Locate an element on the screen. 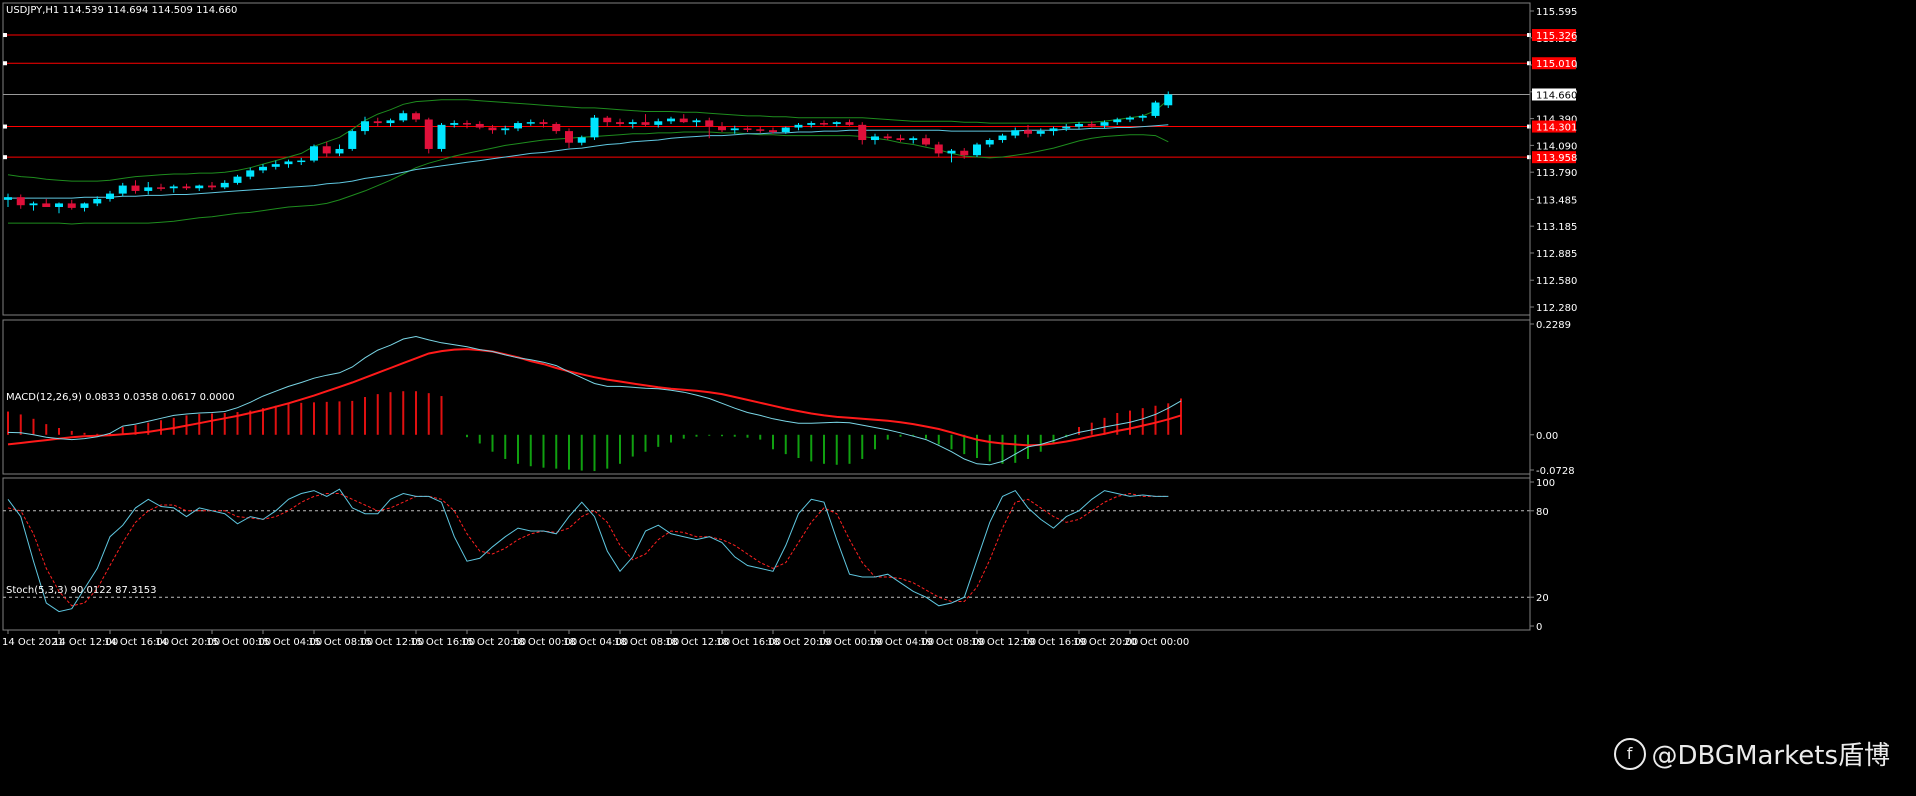  hline-price-label: 115.010 is located at coordinates (1556, 64).